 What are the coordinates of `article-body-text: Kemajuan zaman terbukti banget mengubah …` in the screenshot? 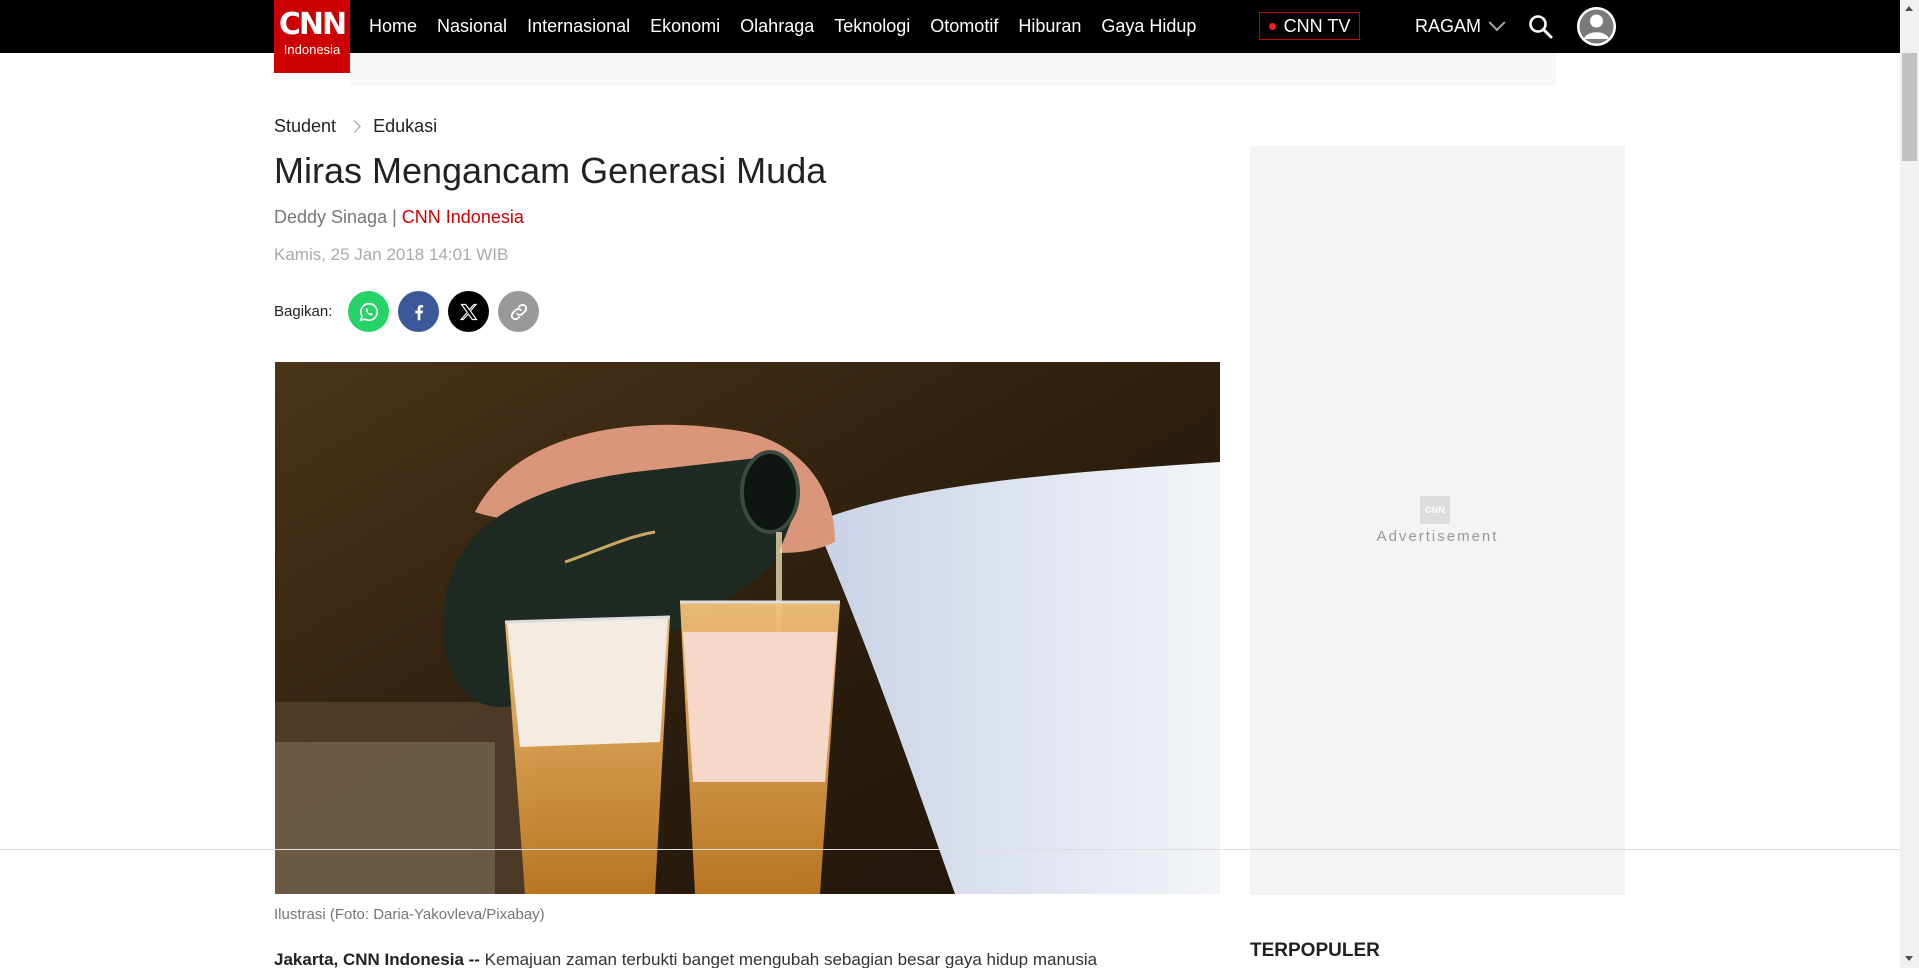 It's located at (788, 959).